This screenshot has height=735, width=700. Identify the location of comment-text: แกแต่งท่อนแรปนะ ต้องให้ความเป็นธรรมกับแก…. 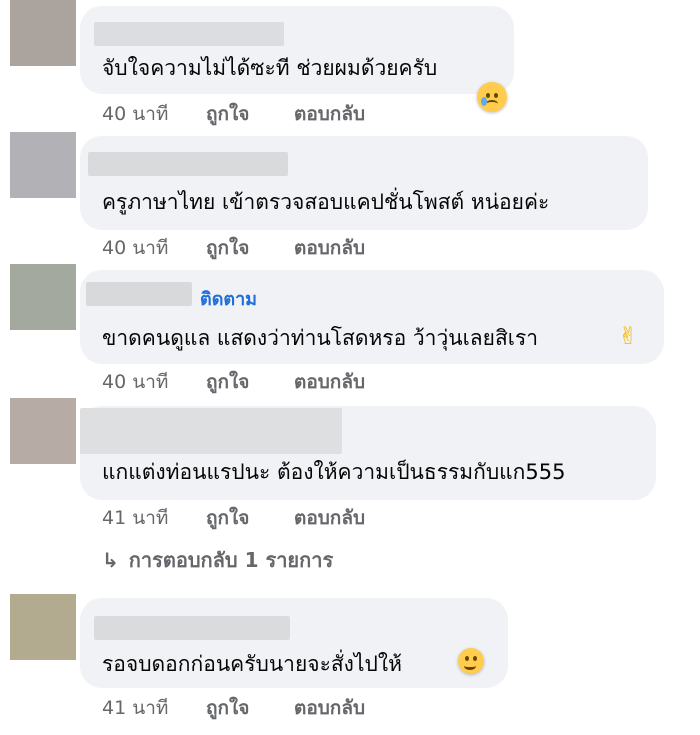
(334, 472).